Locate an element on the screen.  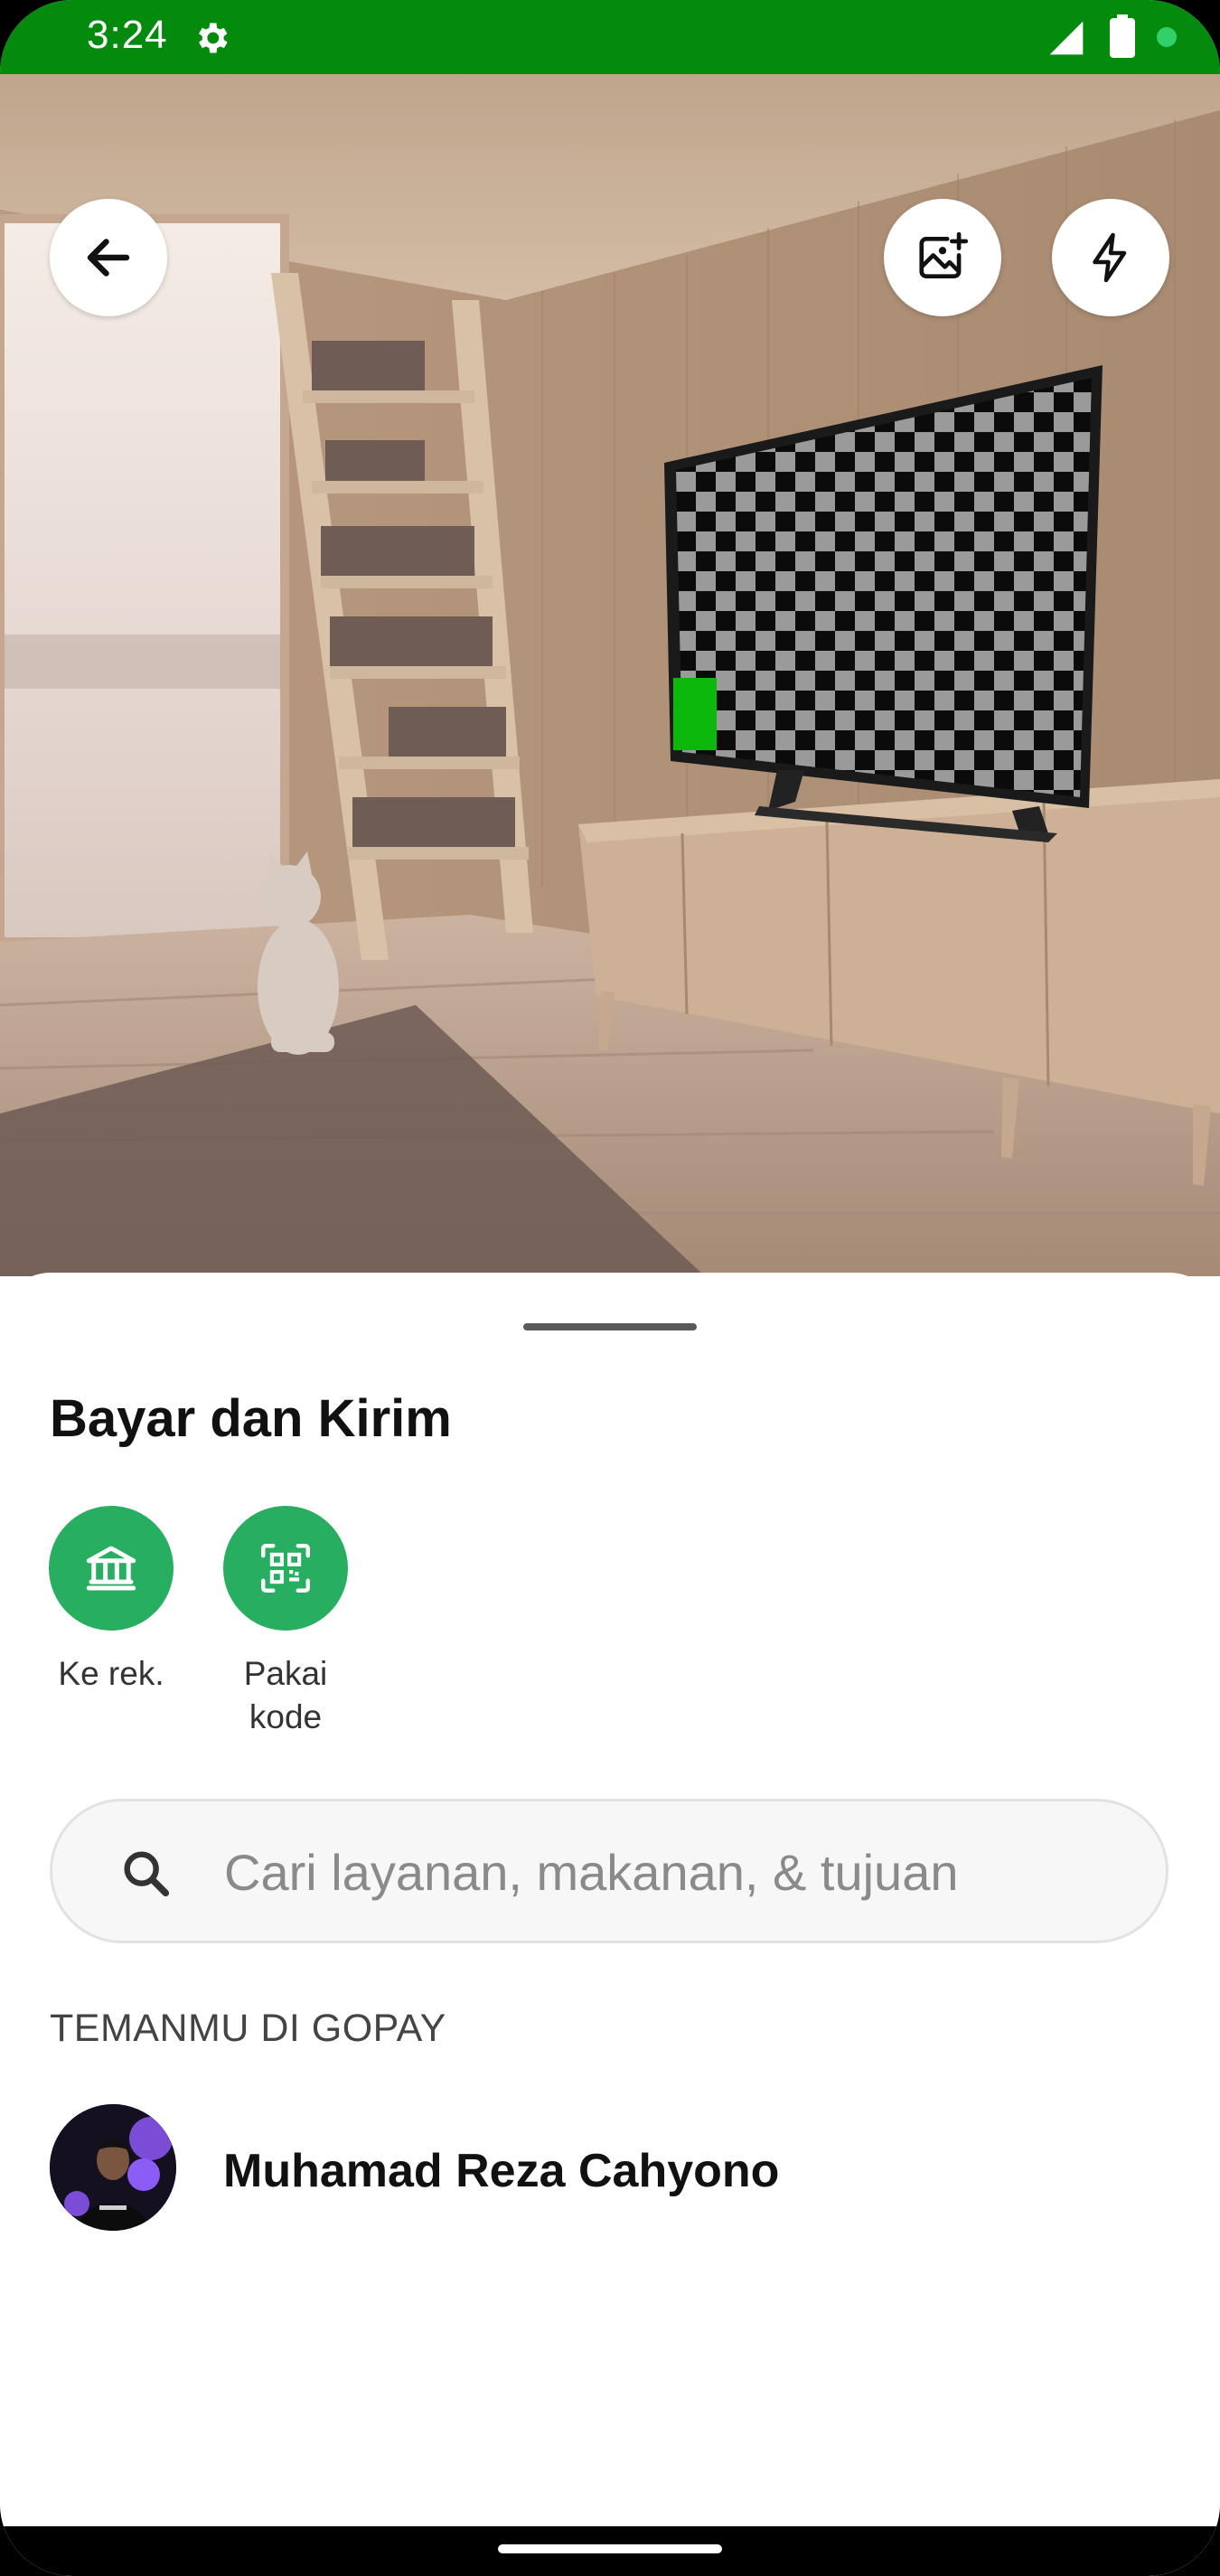
battery-icon is located at coordinates (1122, 36).